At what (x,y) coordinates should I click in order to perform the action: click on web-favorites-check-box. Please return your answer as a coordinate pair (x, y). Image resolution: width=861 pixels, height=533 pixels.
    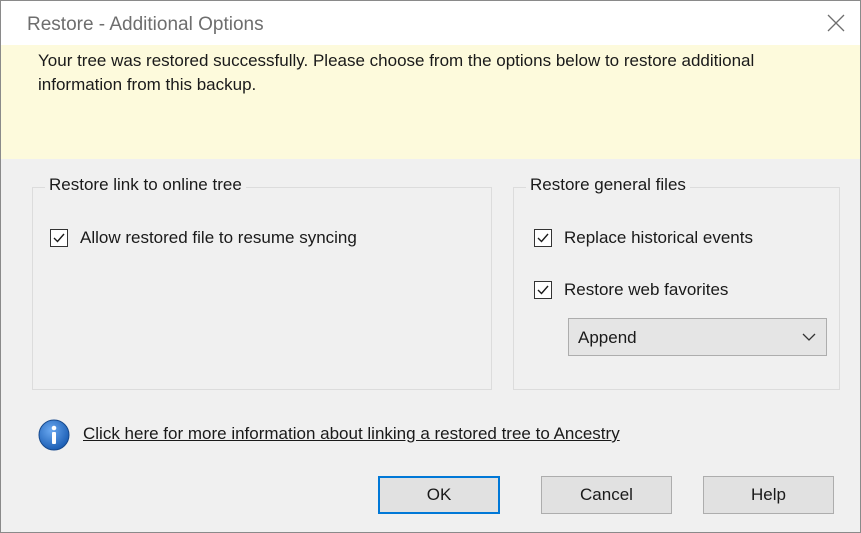
    Looking at the image, I should click on (543, 290).